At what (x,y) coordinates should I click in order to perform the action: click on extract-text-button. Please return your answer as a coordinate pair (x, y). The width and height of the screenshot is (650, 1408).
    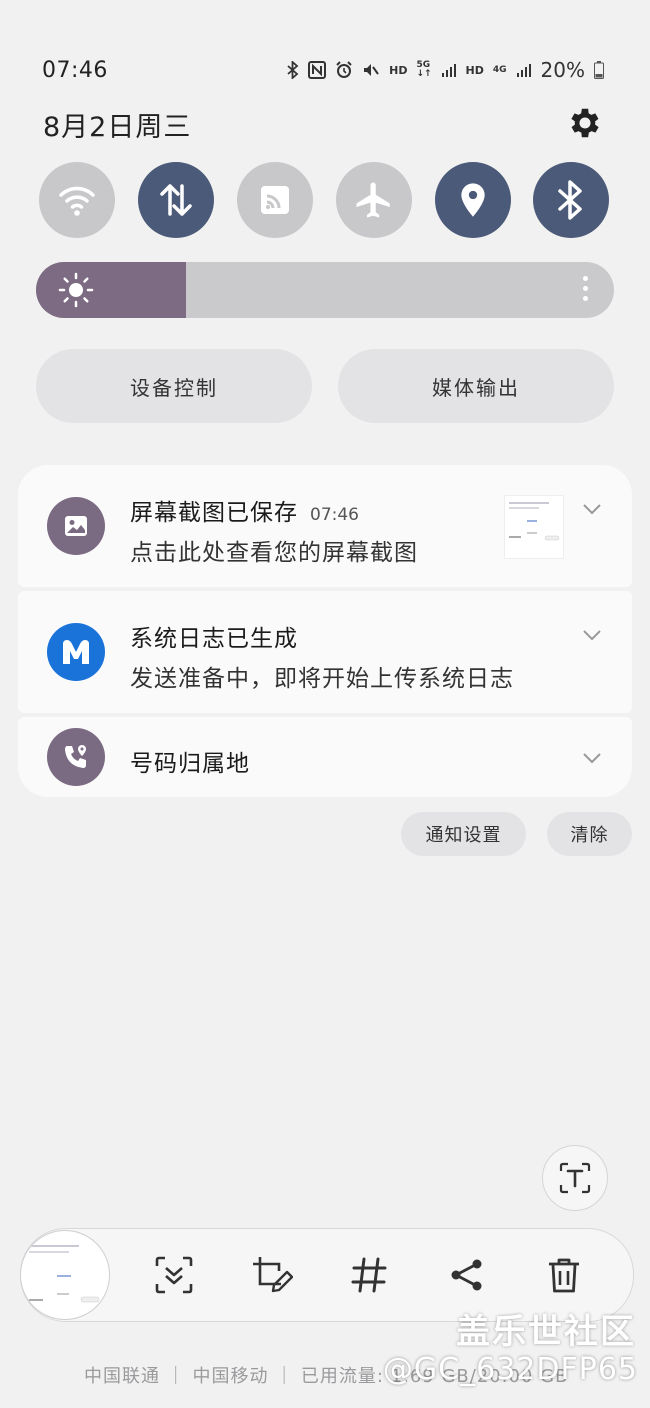
    Looking at the image, I should click on (575, 1178).